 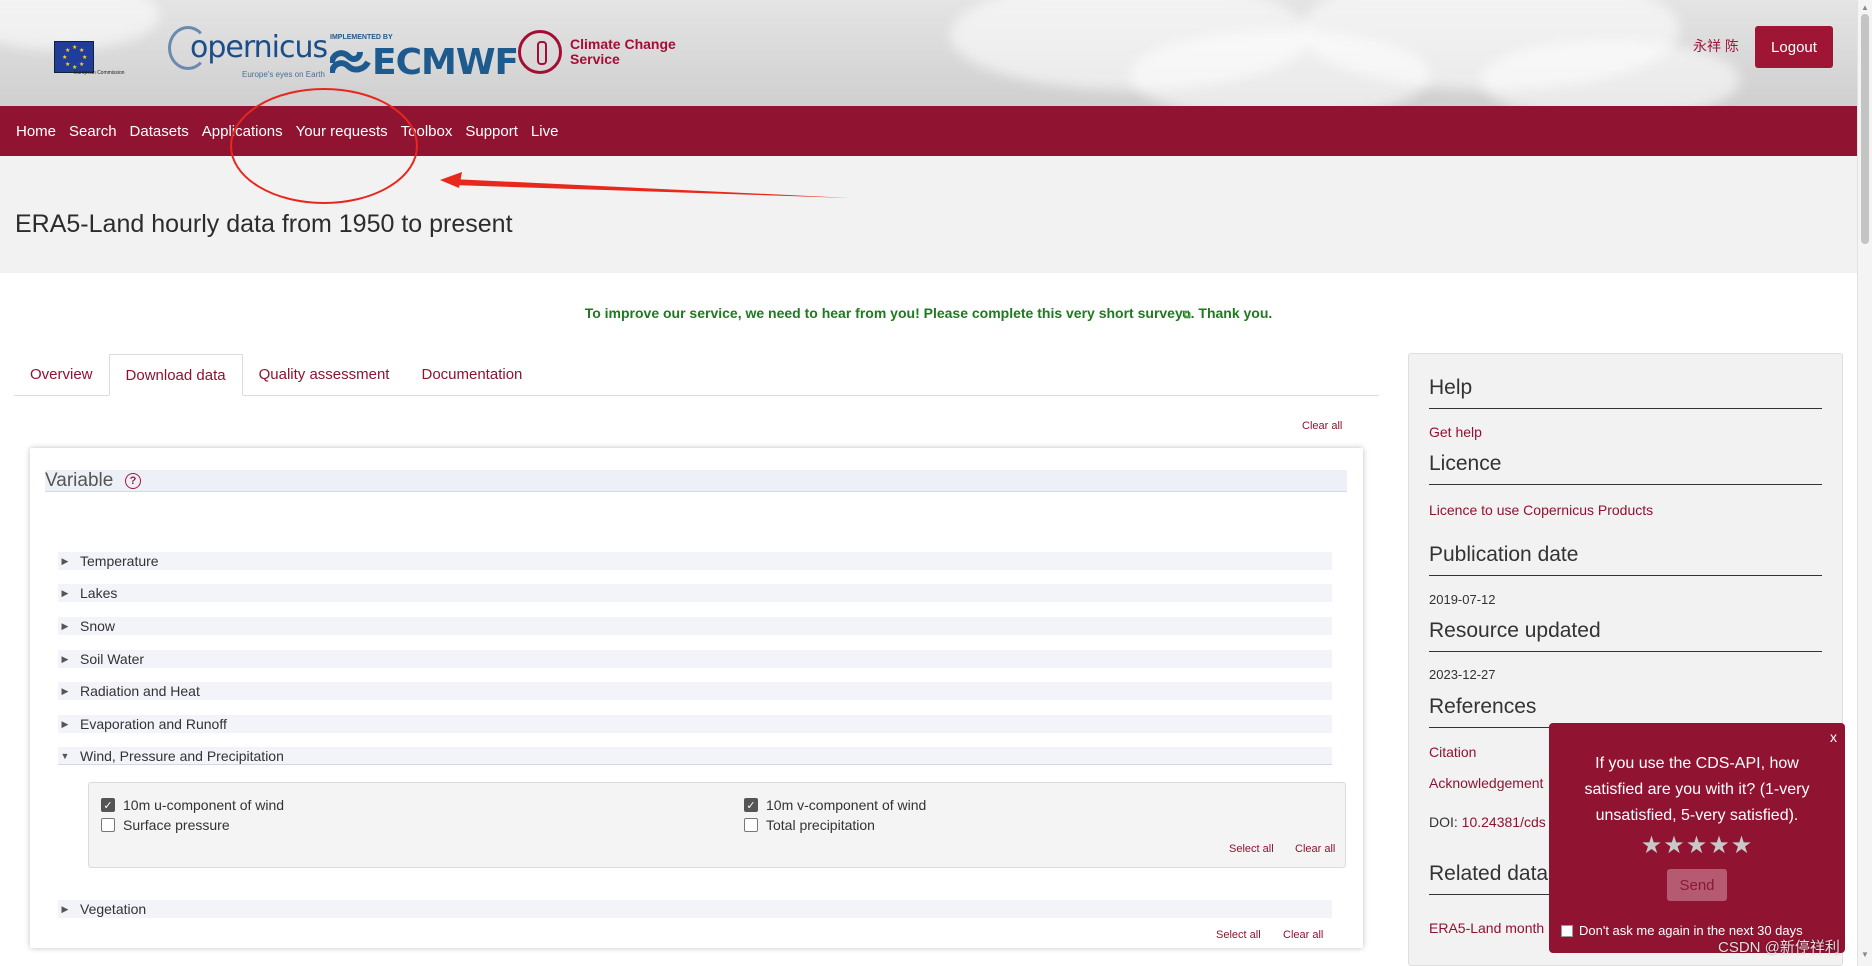 What do you see at coordinates (1455, 432) in the screenshot?
I see `get-help-link: Get help` at bounding box center [1455, 432].